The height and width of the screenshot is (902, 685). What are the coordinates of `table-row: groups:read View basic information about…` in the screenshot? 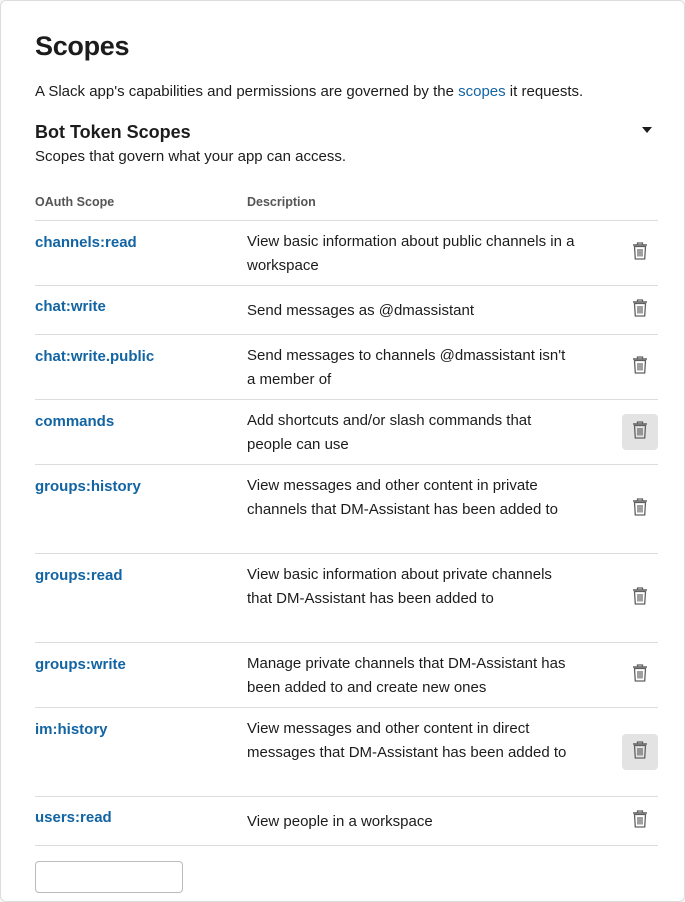 It's located at (346, 598).